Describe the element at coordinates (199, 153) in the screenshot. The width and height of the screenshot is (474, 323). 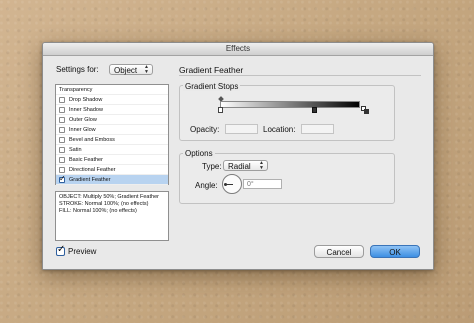
I see `options-label: Options` at that location.